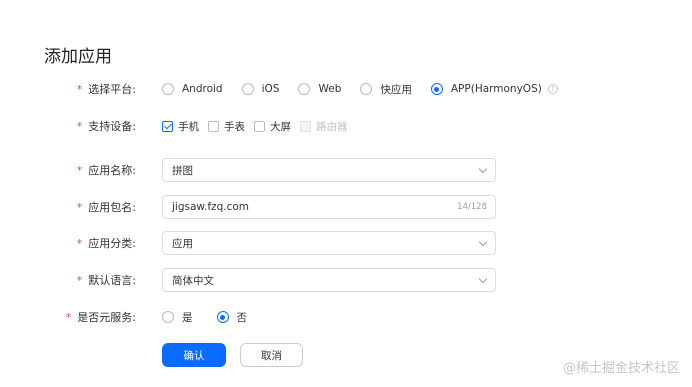 The width and height of the screenshot is (692, 387). Describe the element at coordinates (346, 317) in the screenshot. I see `meta-service-row: * 是否元服务: 是 否` at that location.